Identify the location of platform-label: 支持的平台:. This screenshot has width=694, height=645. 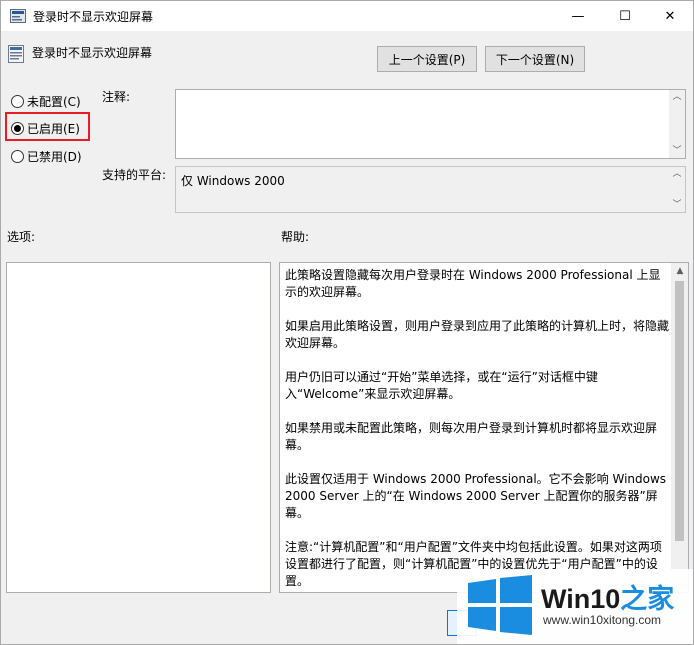
(134, 175).